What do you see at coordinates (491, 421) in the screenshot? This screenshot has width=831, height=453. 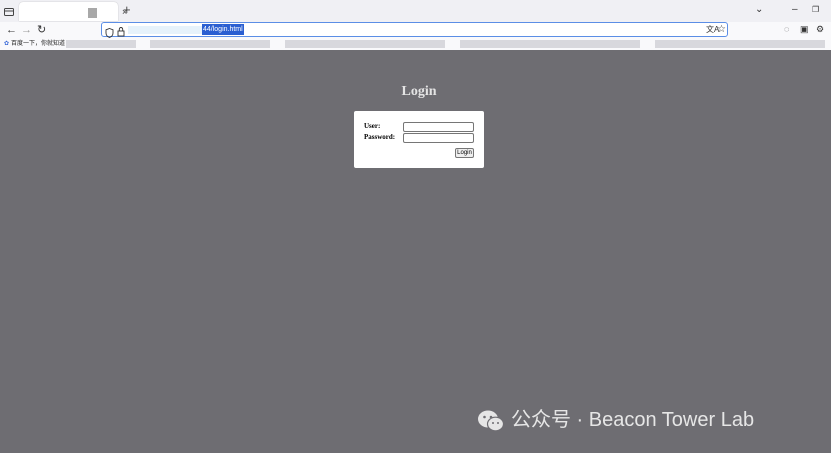 I see `wechat-icon` at bounding box center [491, 421].